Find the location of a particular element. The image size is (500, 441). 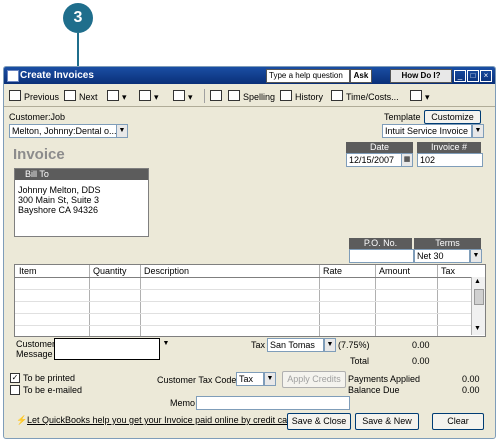

payments-applied-value: 0.00 is located at coordinates (471, 379).